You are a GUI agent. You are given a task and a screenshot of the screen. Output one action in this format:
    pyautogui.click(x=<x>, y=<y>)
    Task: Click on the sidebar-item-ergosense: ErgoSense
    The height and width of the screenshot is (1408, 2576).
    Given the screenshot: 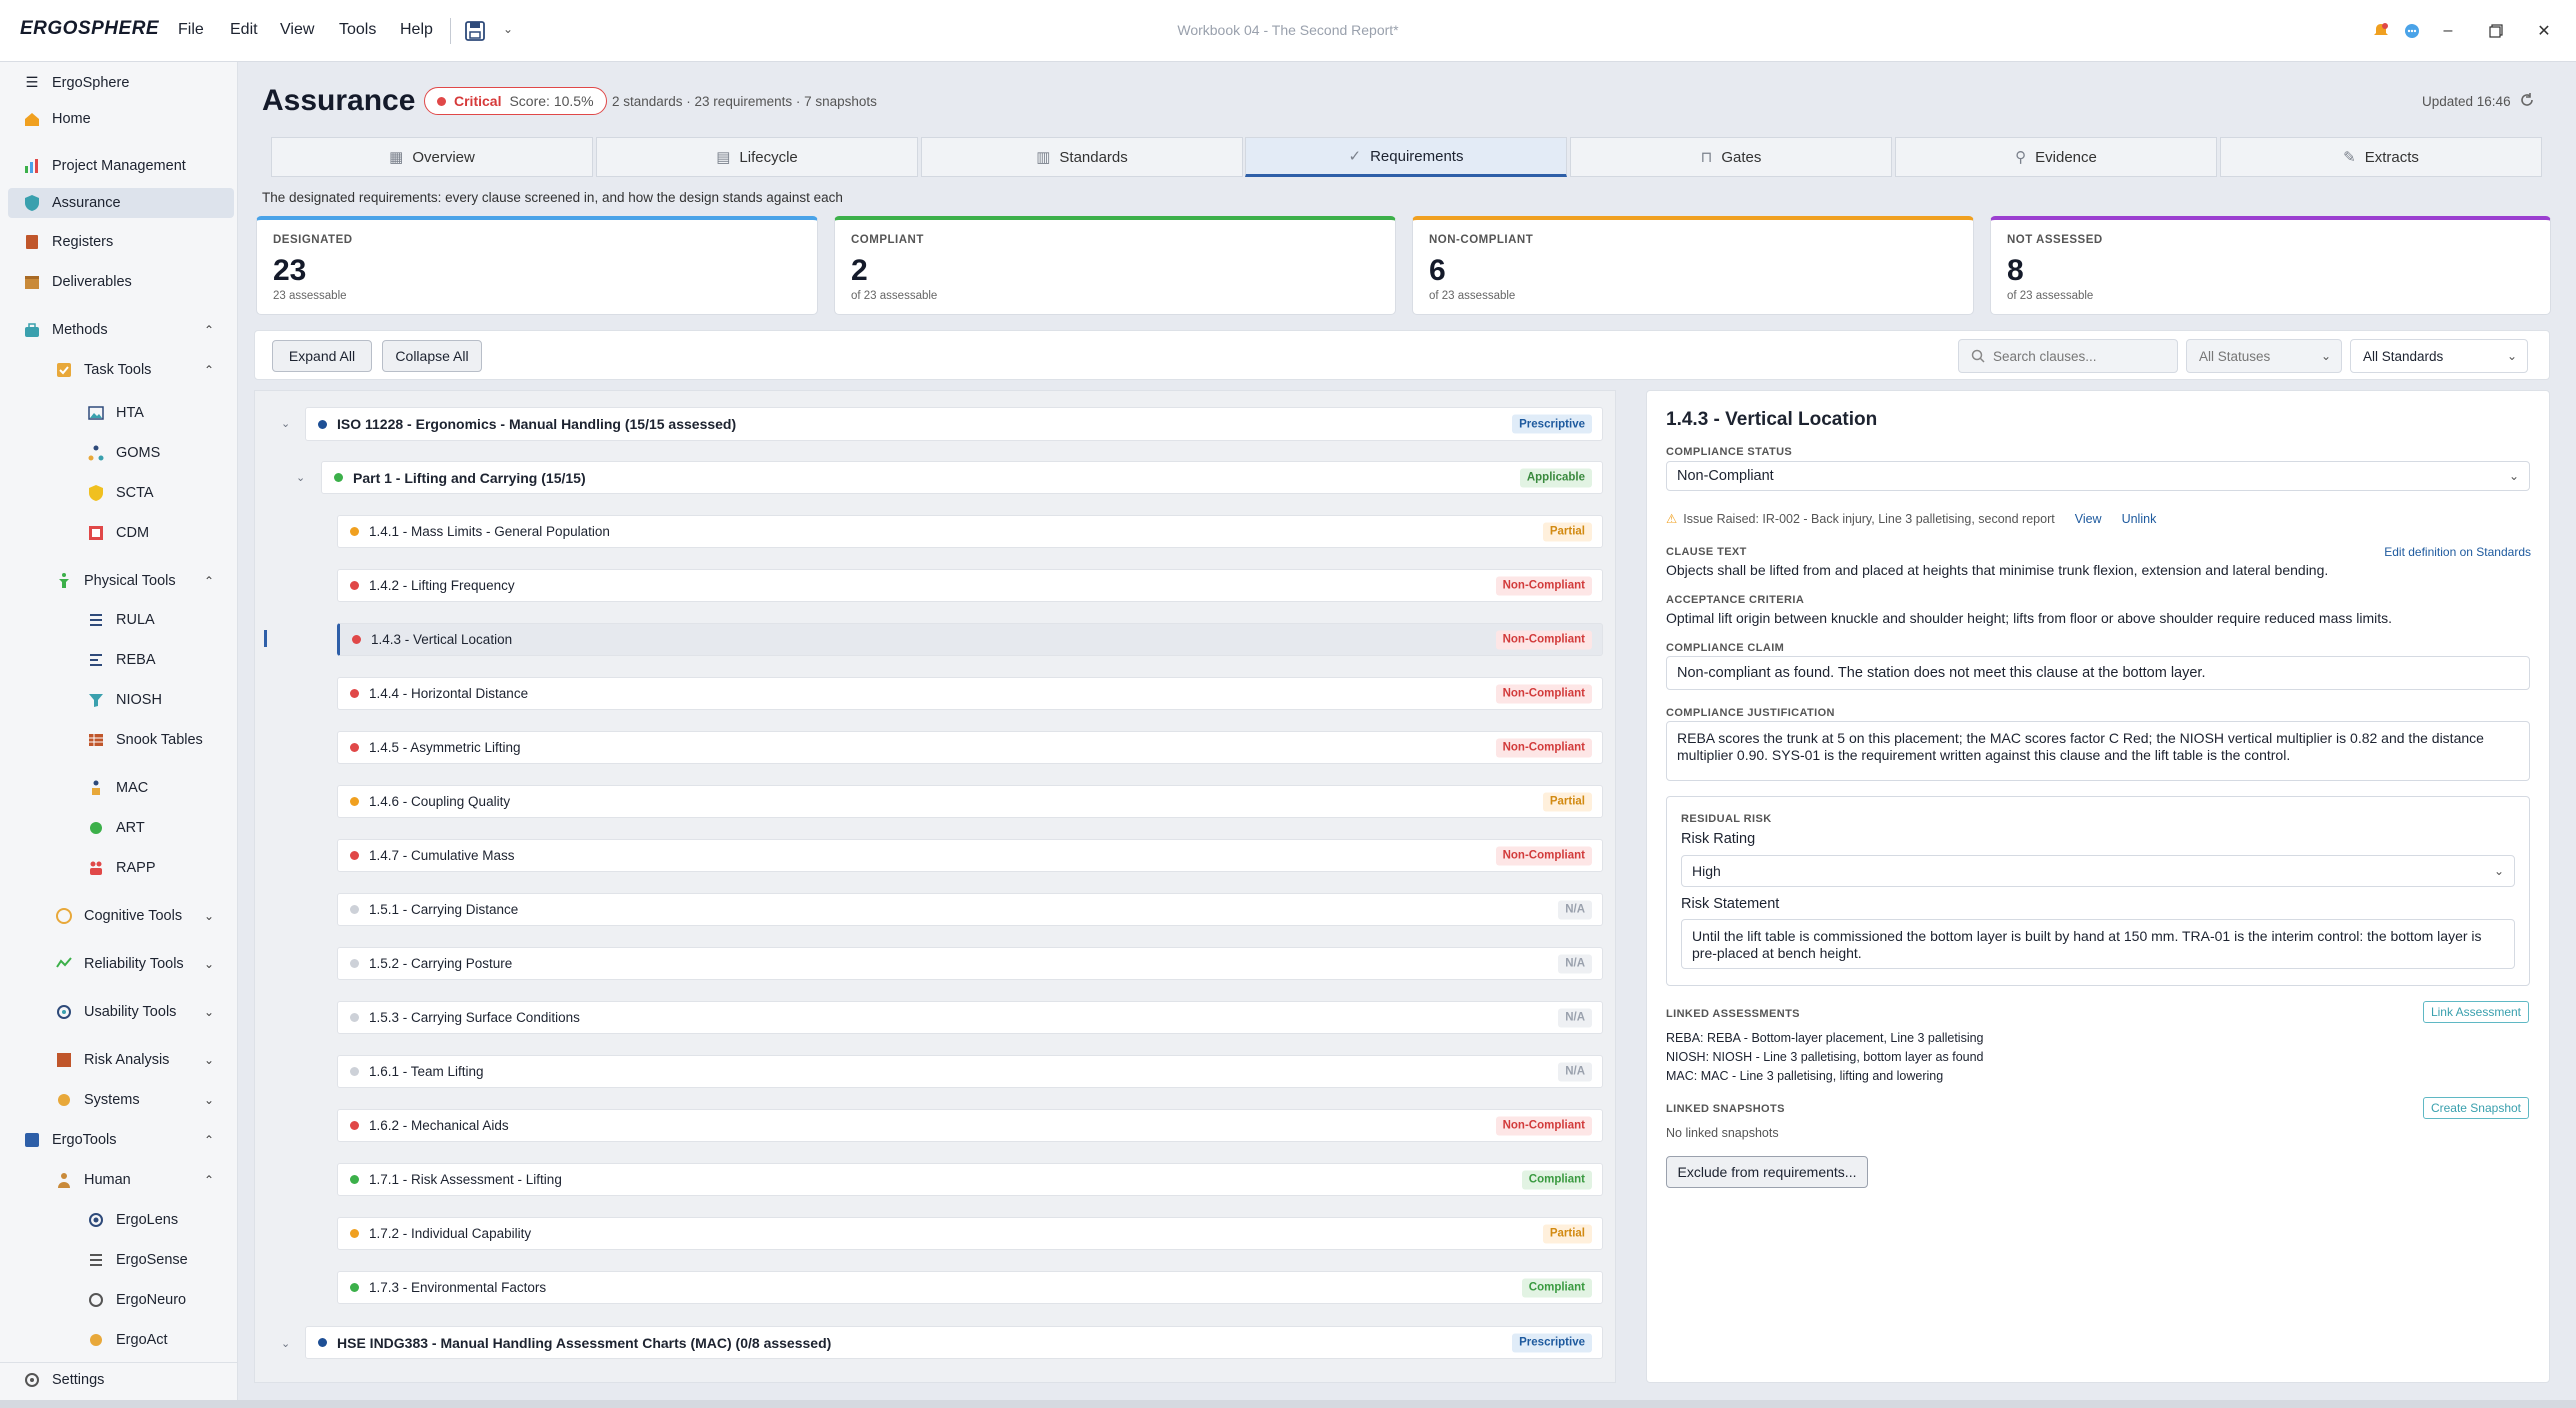 What is the action you would take?
    pyautogui.click(x=137, y=1260)
    